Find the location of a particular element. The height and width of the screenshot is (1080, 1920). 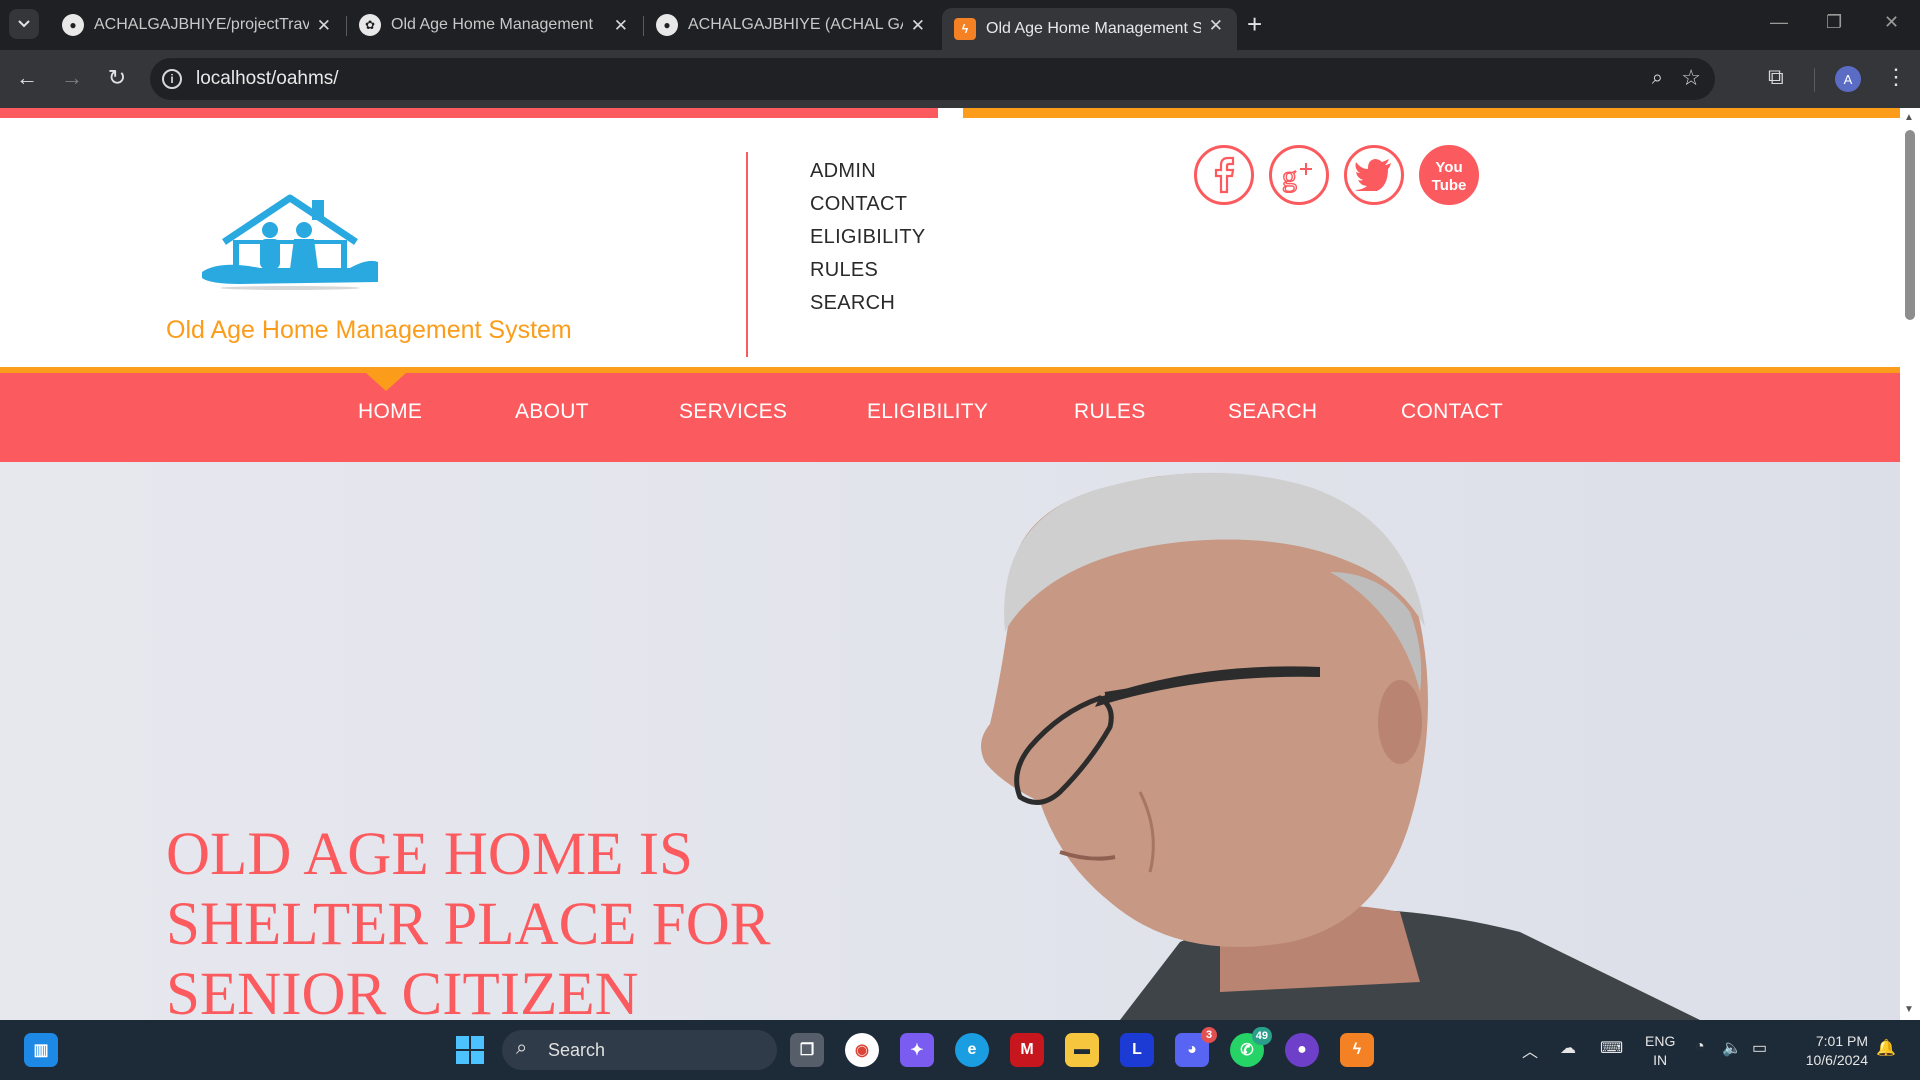

scrollbar-thumb is located at coordinates (1910, 225).